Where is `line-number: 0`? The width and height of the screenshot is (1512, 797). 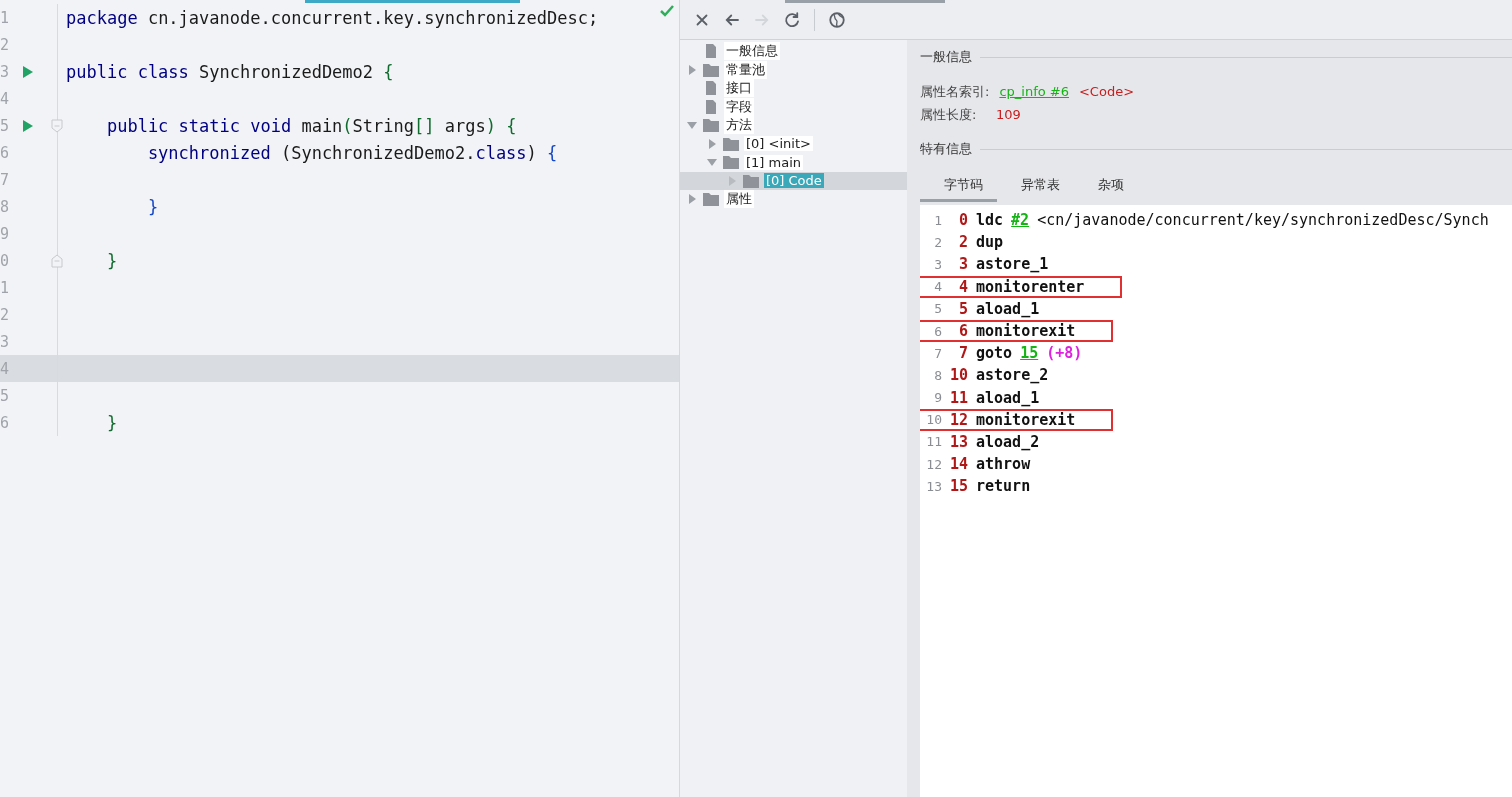 line-number: 0 is located at coordinates (5, 260).